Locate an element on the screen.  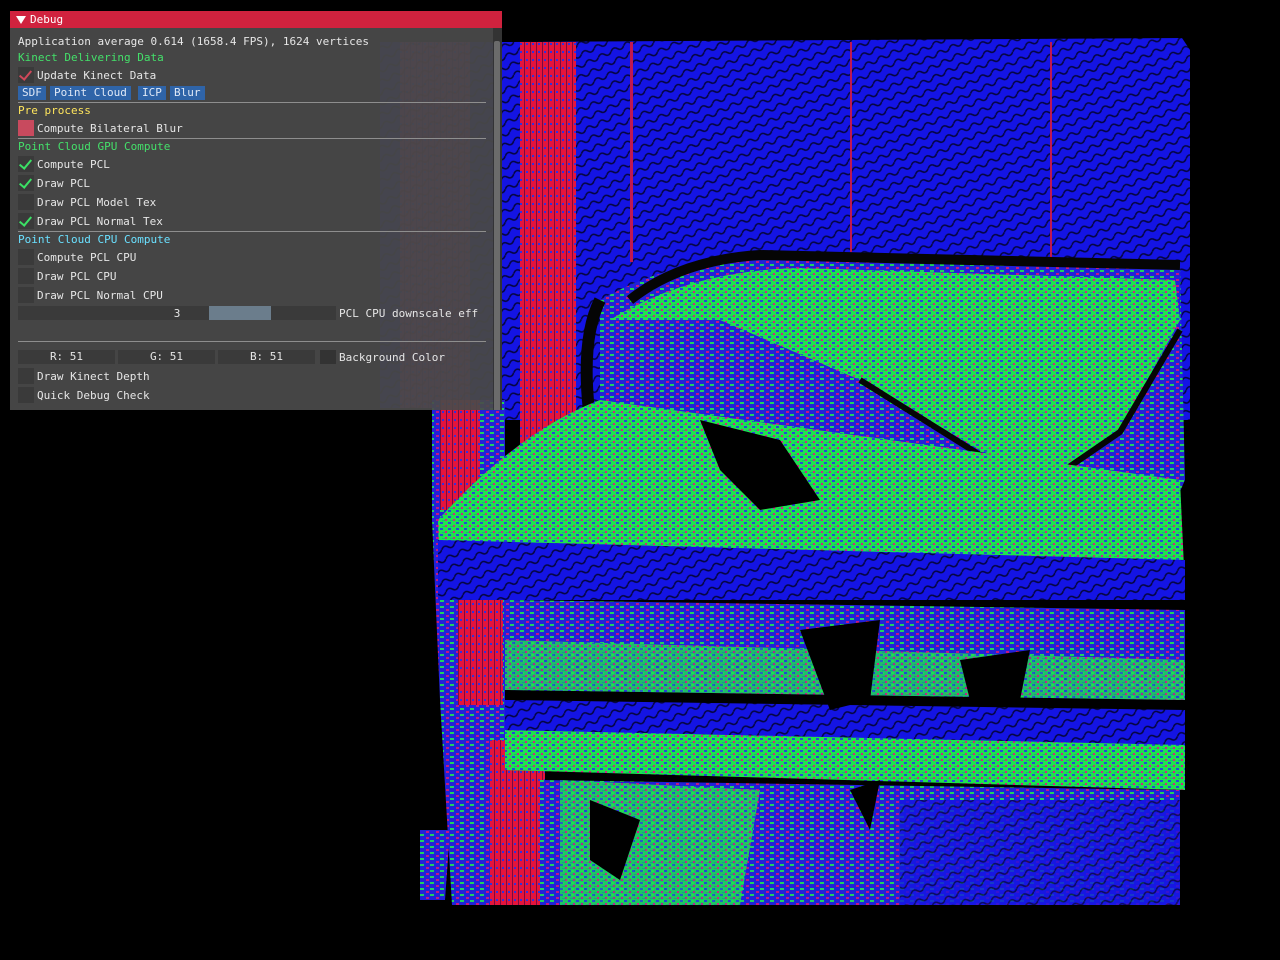
downscale-label: PCL CPU downscale eff is located at coordinates (409, 313).